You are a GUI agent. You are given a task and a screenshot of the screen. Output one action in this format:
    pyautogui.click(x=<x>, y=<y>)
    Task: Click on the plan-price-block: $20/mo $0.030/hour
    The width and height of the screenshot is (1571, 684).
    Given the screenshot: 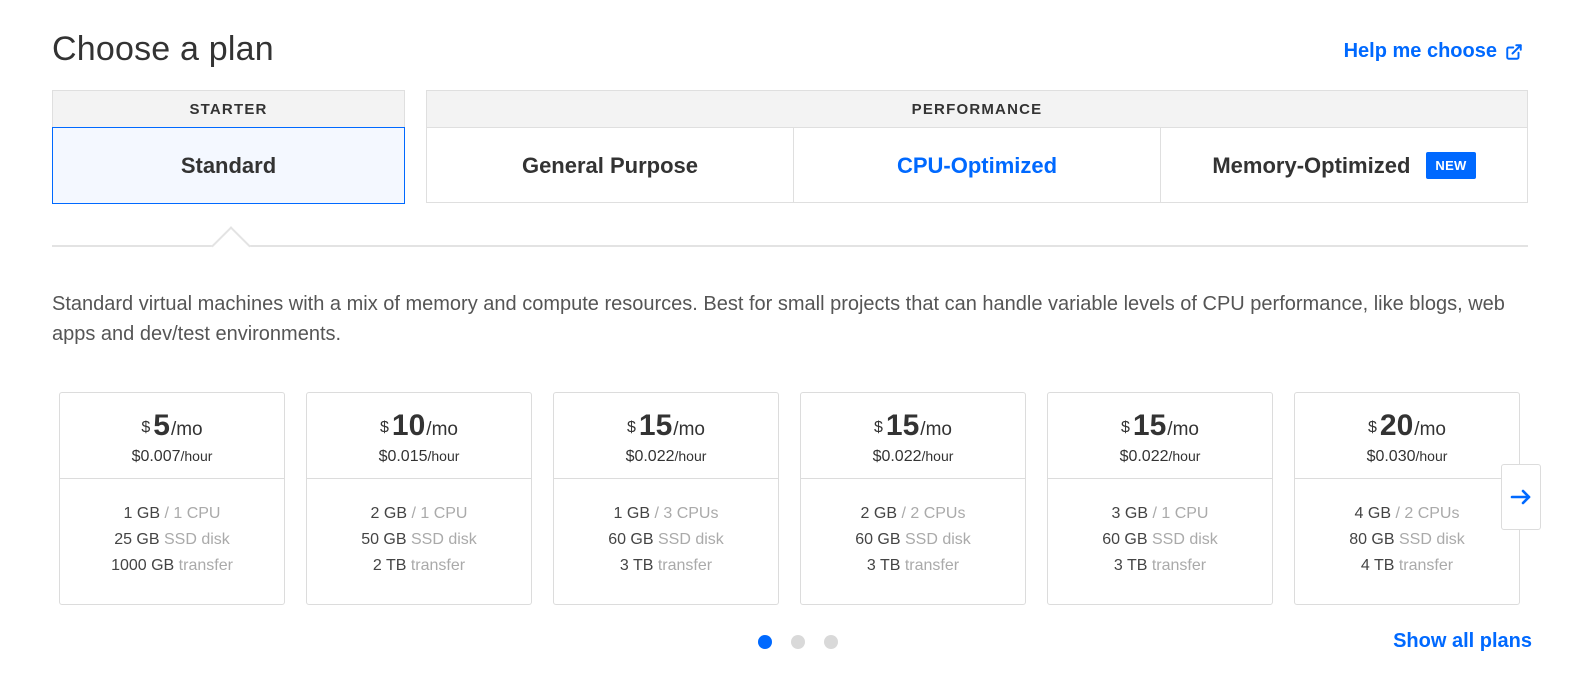 What is the action you would take?
    pyautogui.click(x=1407, y=436)
    